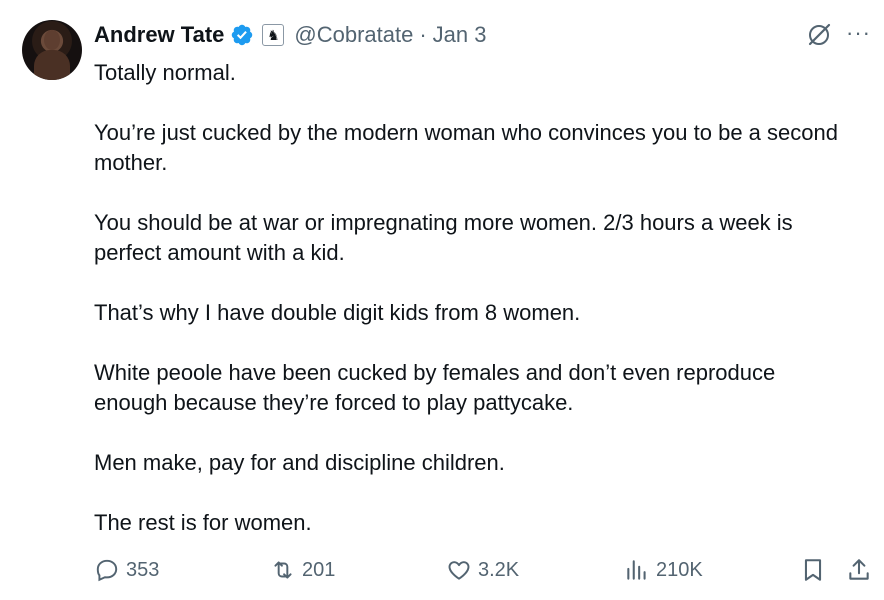  What do you see at coordinates (319, 569) in the screenshot?
I see `repost-count: 201` at bounding box center [319, 569].